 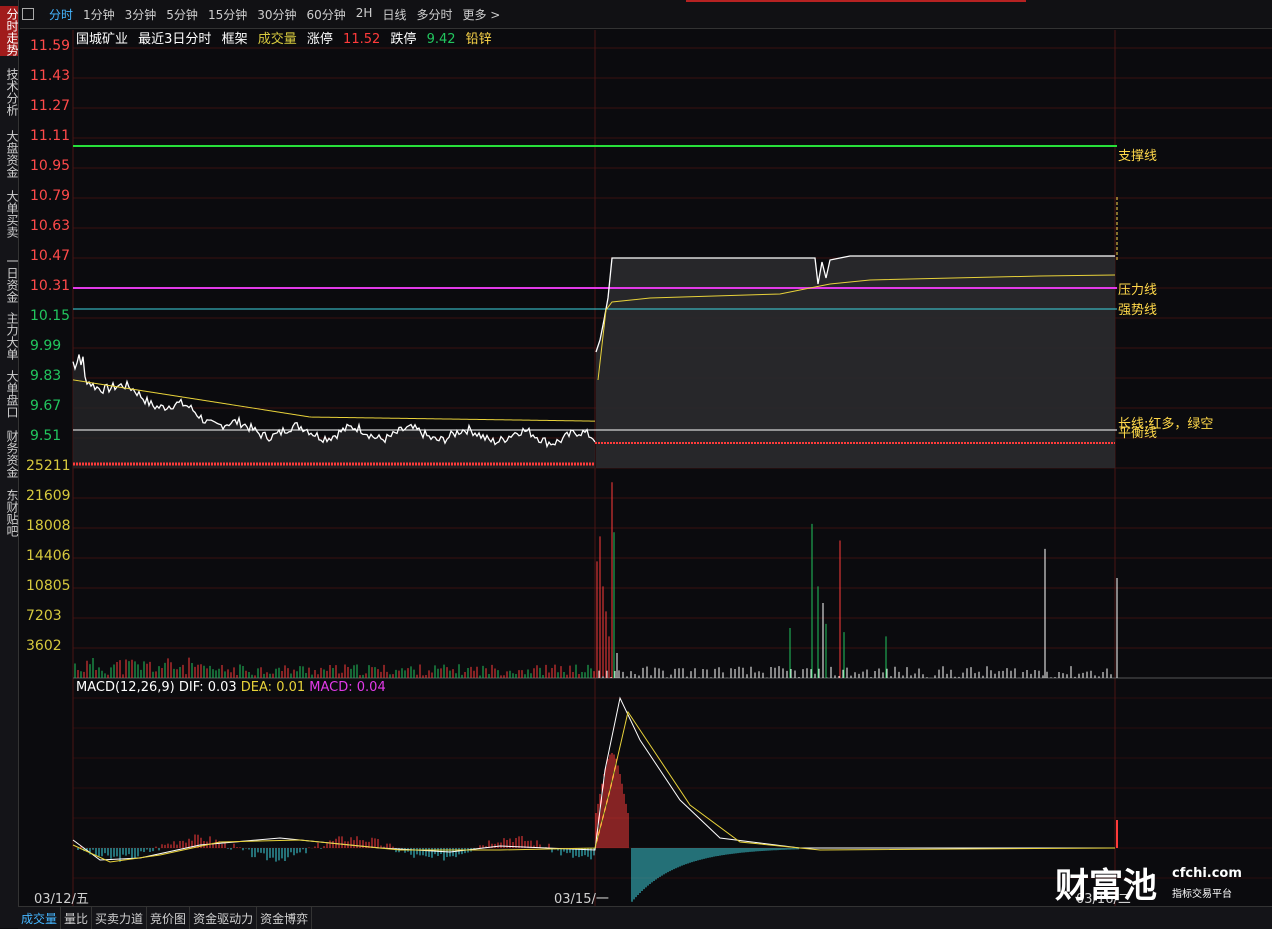 I want to click on volume-tick: 21609, so click(x=48, y=496).